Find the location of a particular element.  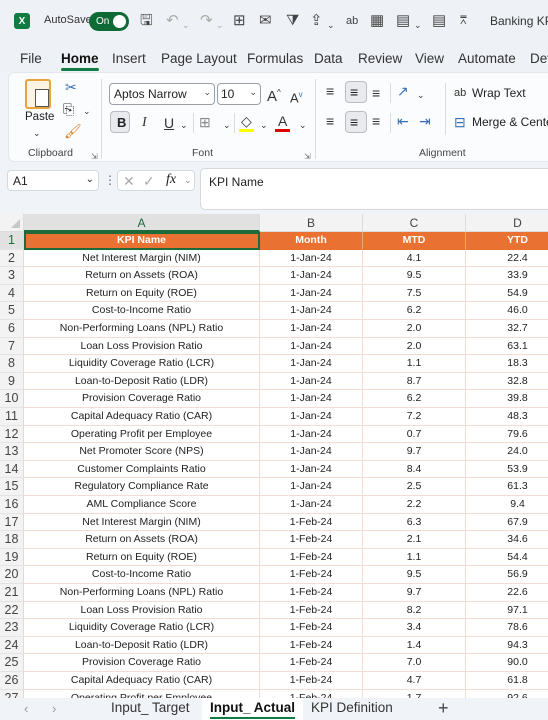

cell-kpi-name: Return on Equity (ROE) is located at coordinates (142, 293).